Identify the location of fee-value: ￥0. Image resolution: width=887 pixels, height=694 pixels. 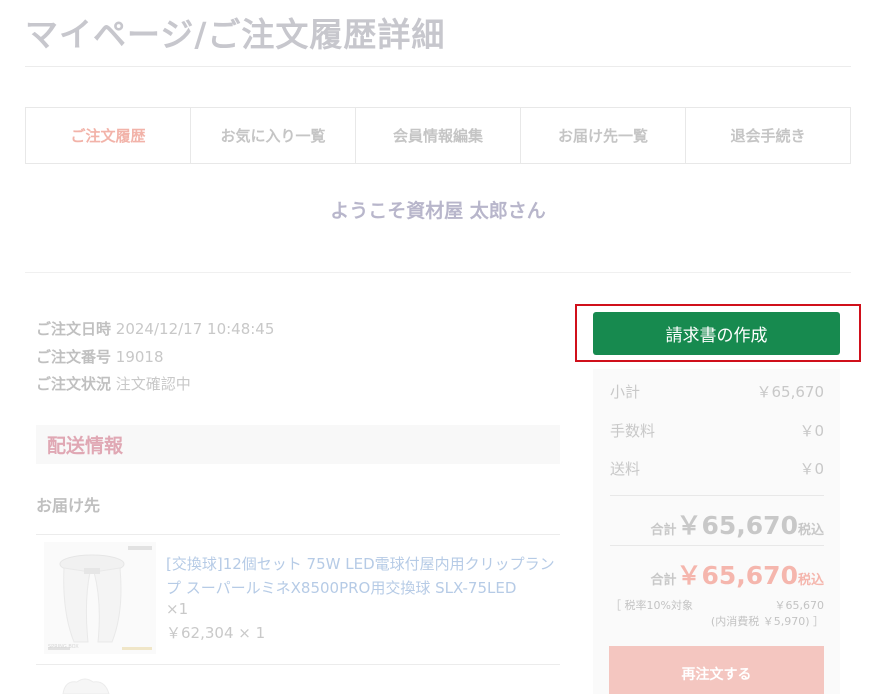
(811, 431).